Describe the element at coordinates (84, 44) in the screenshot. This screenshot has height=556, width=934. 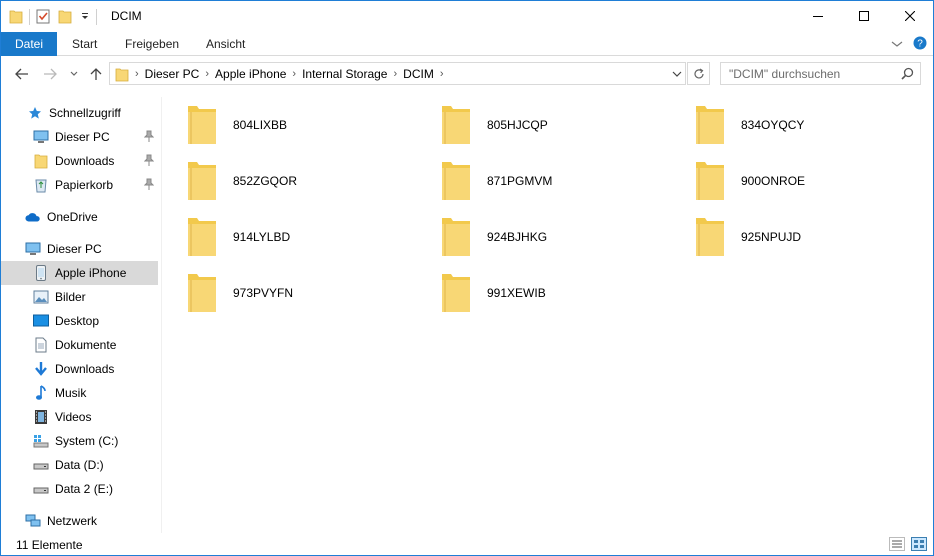
I see `tab-start: Start` at that location.